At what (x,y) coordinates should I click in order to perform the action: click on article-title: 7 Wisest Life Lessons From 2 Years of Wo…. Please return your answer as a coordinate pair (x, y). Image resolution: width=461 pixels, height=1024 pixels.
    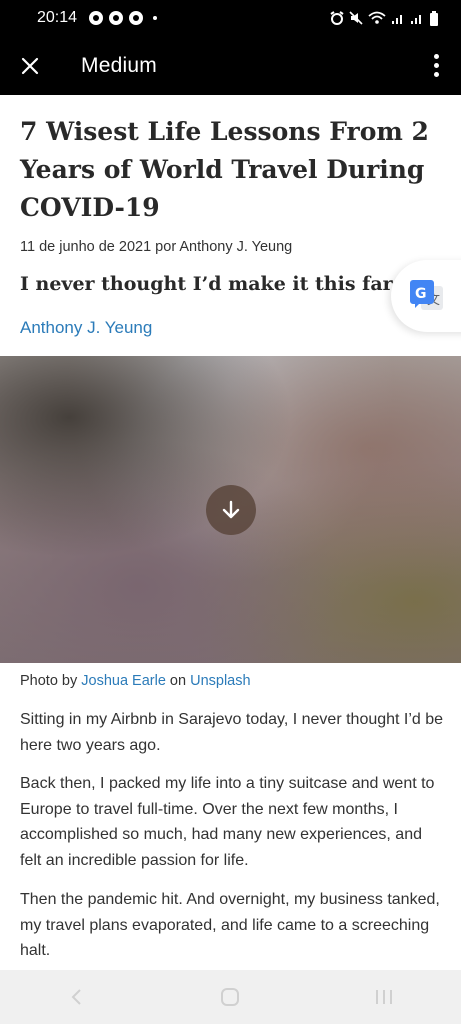
    Looking at the image, I should click on (224, 169).